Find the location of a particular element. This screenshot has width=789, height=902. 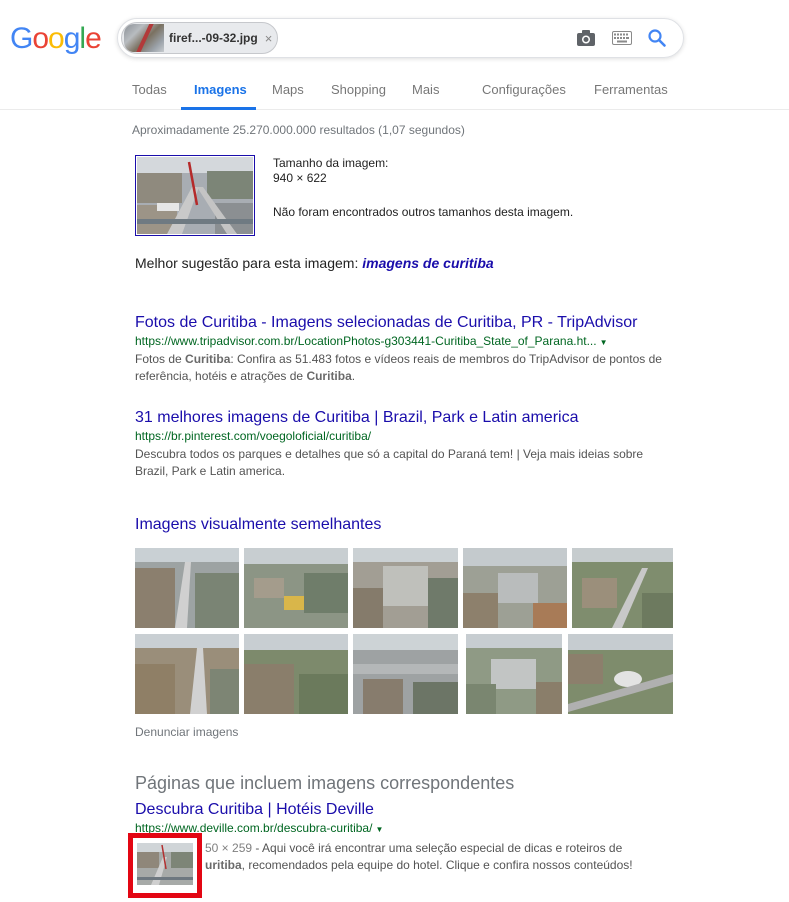

search-icon is located at coordinates (657, 38).